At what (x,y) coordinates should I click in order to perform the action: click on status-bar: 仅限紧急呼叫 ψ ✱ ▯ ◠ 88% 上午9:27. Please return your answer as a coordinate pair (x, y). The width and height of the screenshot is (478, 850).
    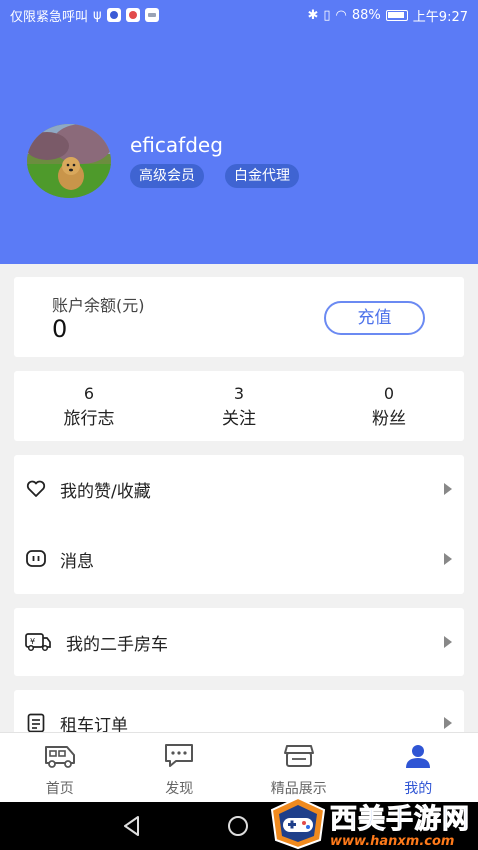
    Looking at the image, I should click on (239, 15).